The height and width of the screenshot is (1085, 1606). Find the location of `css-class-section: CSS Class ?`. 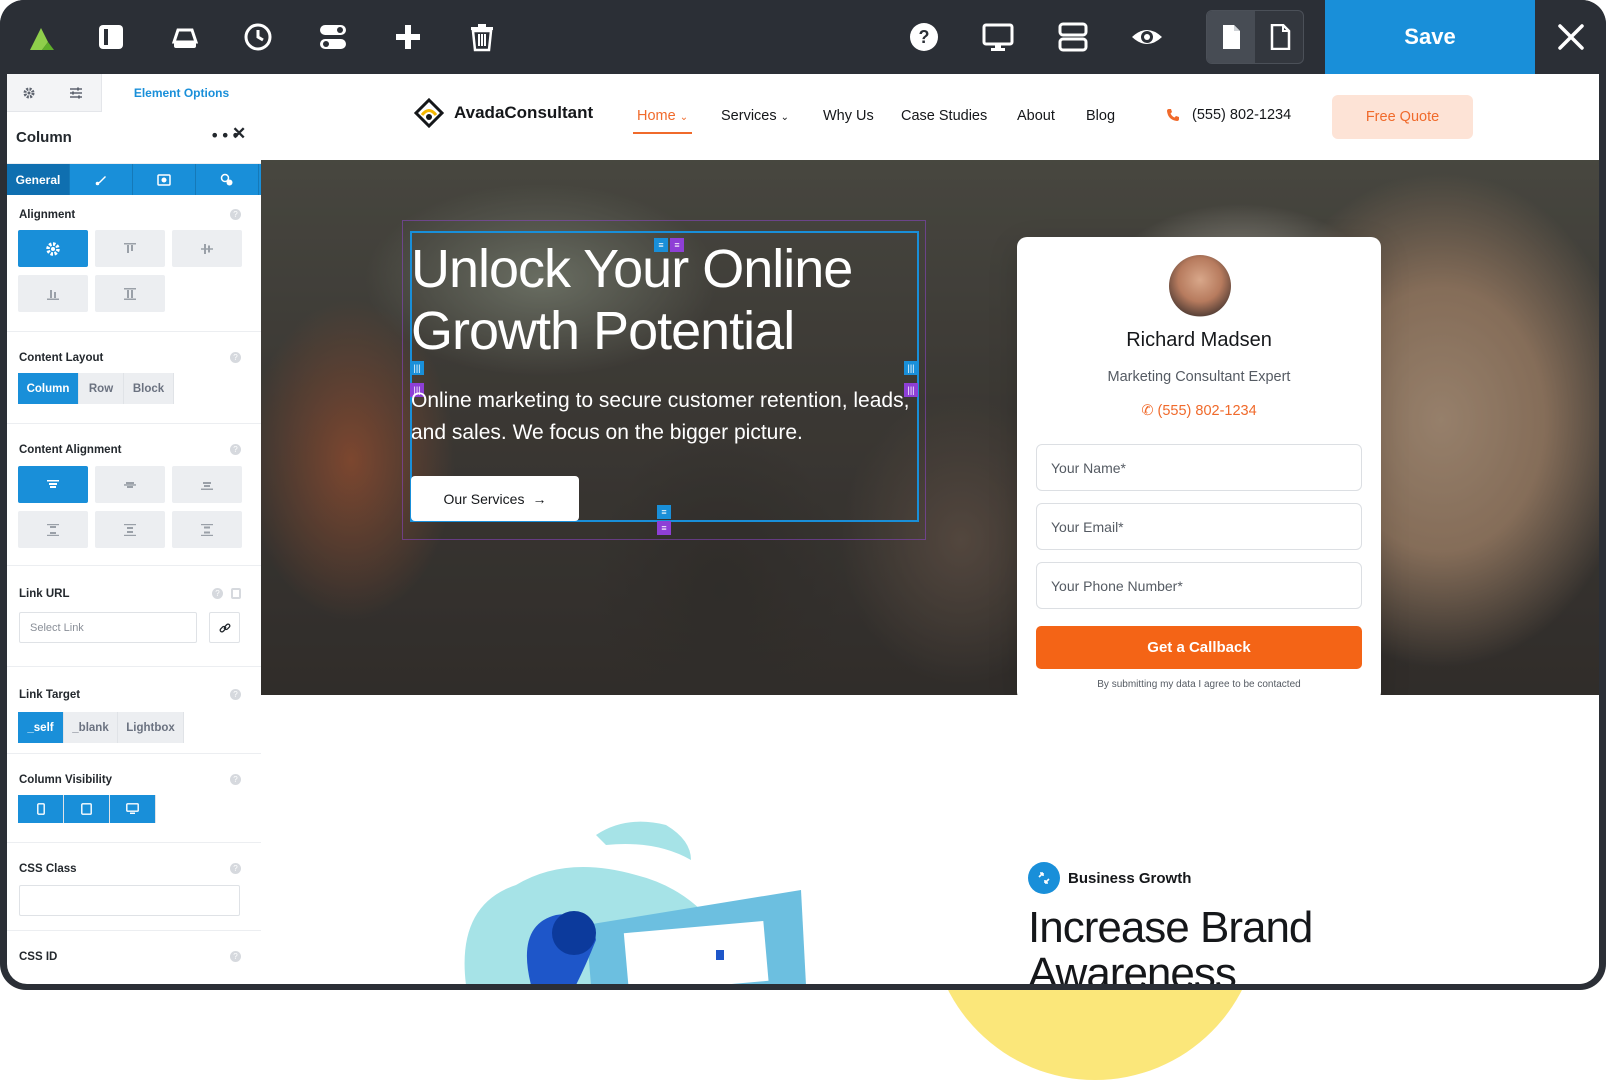

css-class-section: CSS Class ? is located at coordinates (134, 887).